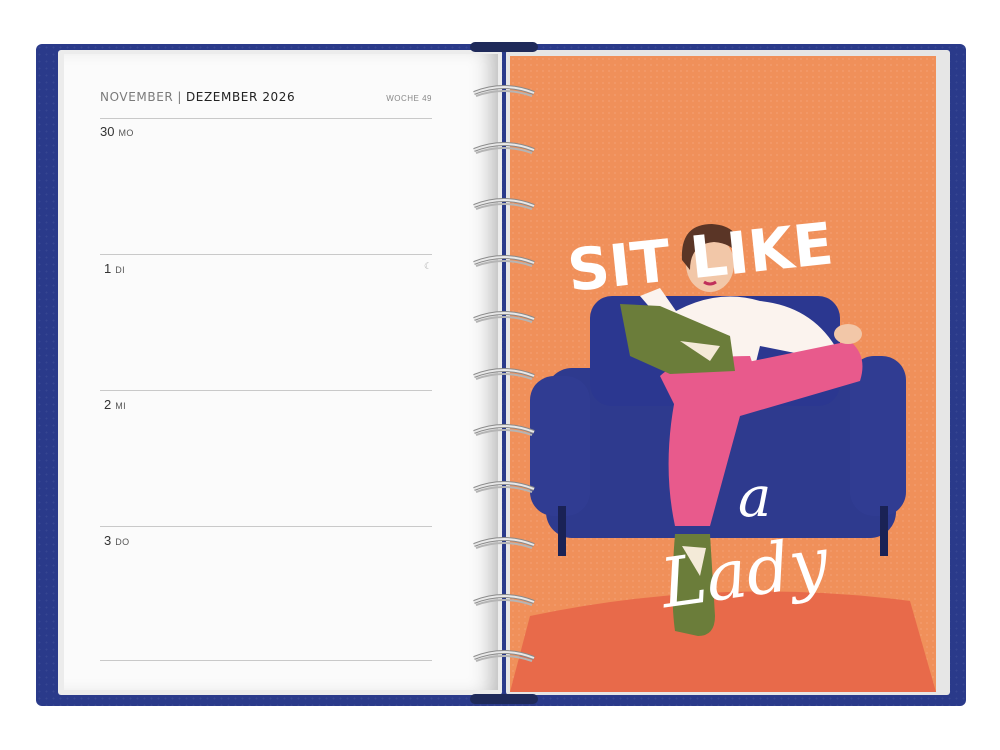 The image size is (1000, 750). Describe the element at coordinates (108, 404) in the screenshot. I see `day-number: 2` at that location.